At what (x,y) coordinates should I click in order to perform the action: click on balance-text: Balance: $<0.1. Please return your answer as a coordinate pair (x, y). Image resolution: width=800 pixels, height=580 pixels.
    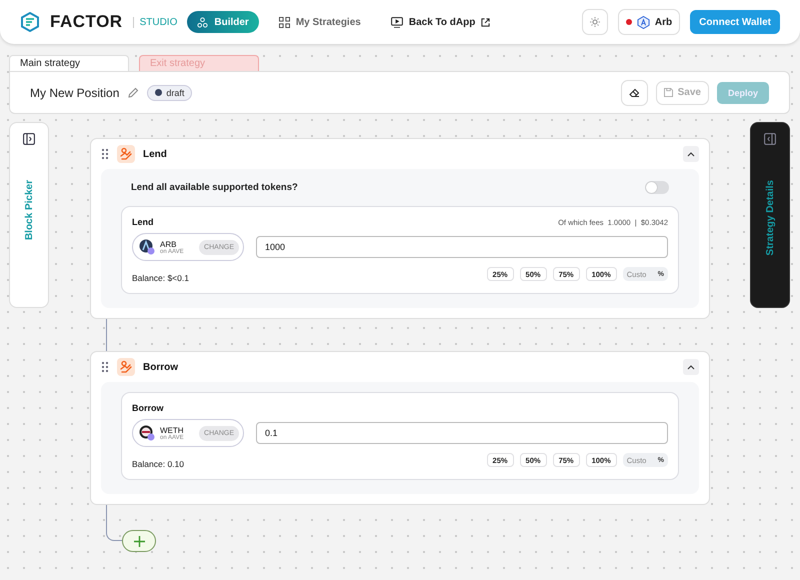
    Looking at the image, I should click on (160, 277).